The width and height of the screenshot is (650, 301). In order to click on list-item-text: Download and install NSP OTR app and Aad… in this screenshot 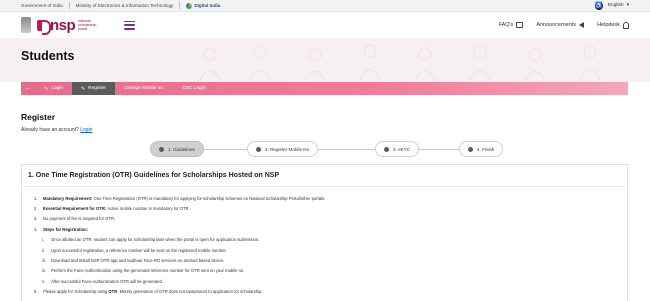, I will do `click(138, 261)`.